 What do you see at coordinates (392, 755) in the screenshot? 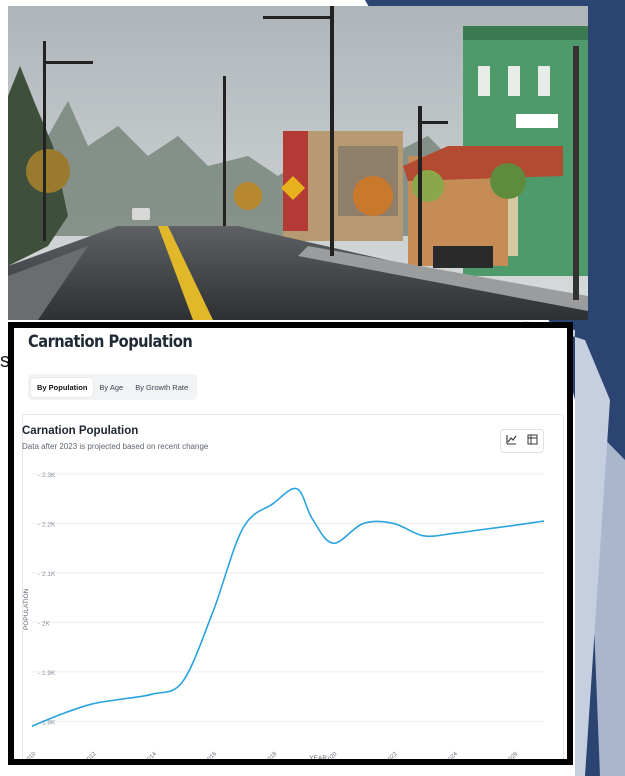
I see `x-tick-label: 2022` at bounding box center [392, 755].